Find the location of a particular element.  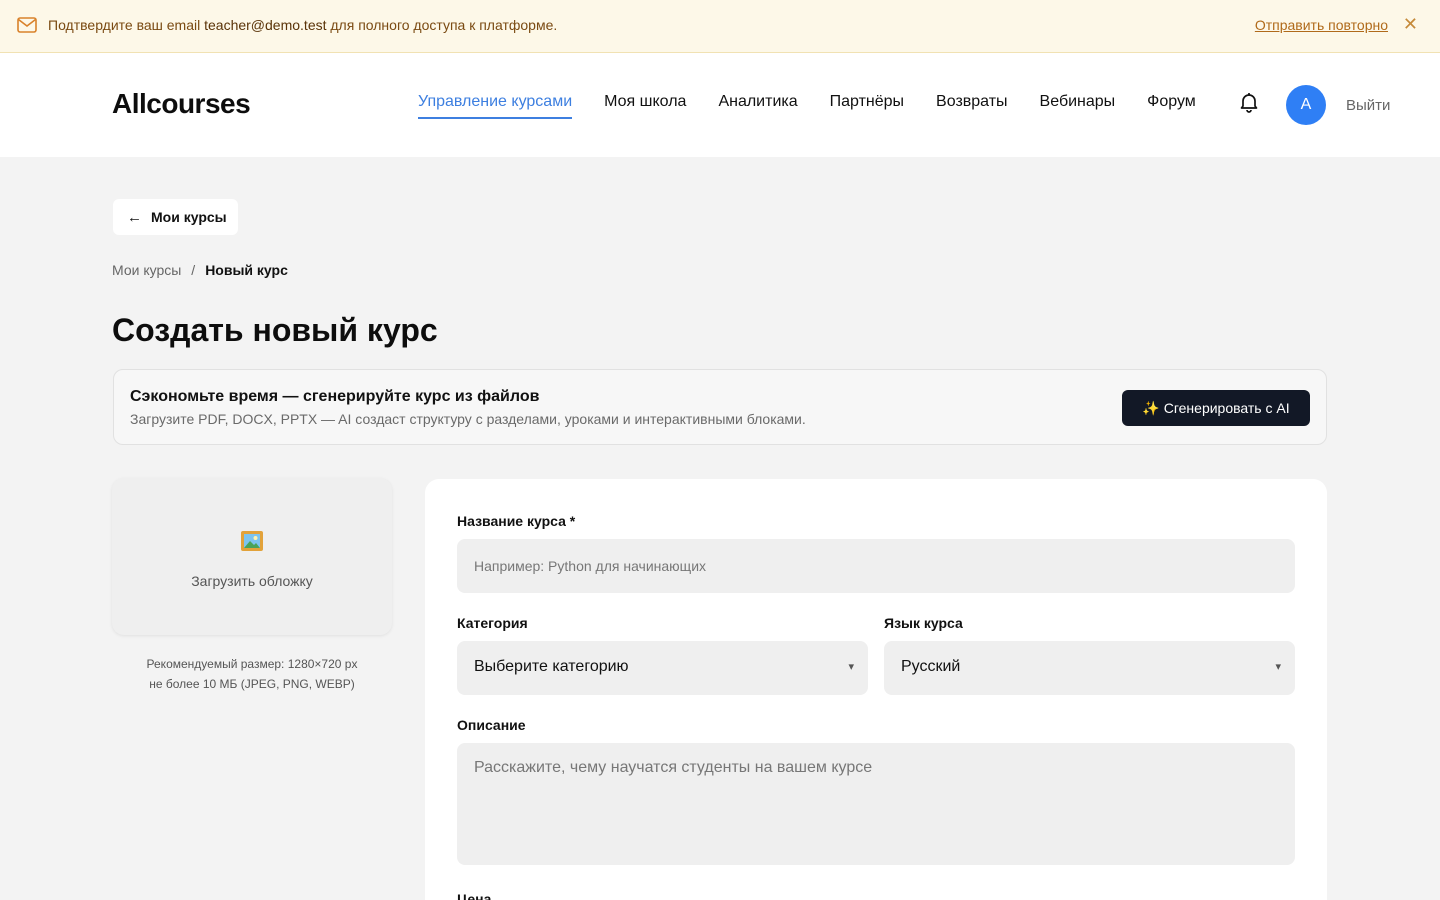

avatar: A is located at coordinates (1306, 105).